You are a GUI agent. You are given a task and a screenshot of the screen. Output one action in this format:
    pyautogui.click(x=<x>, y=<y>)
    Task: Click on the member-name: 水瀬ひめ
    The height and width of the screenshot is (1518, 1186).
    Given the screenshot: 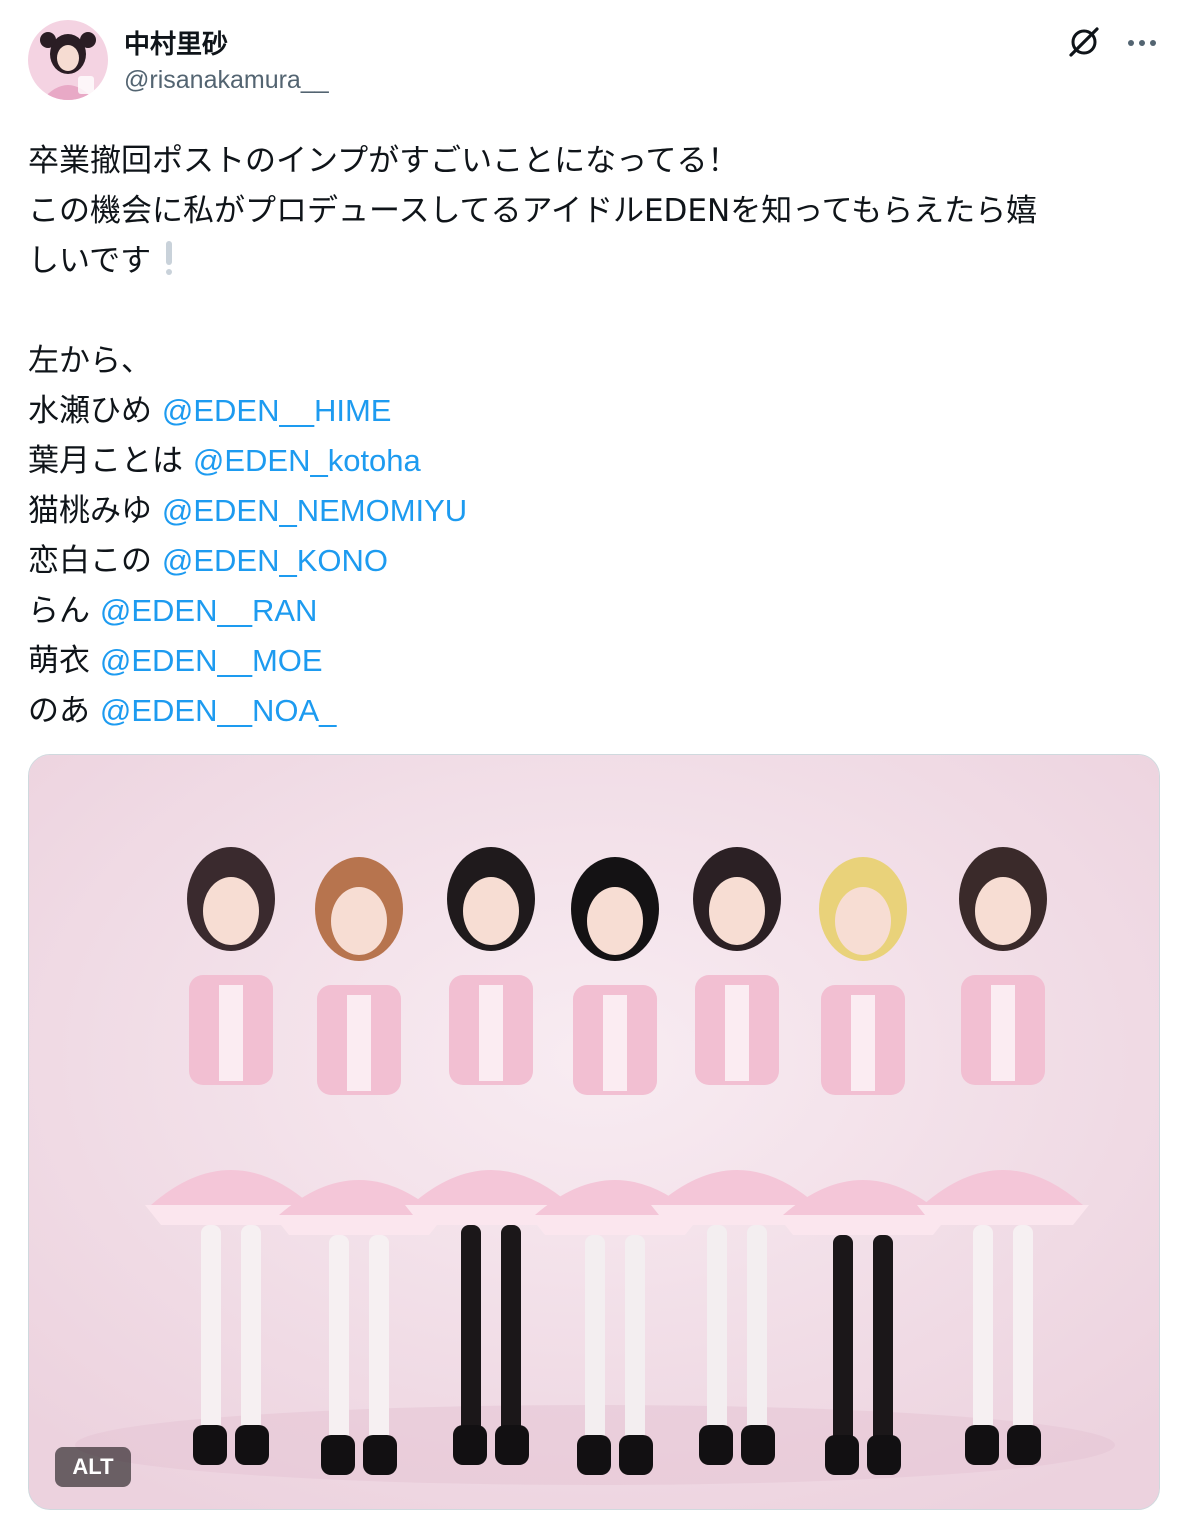 What is the action you would take?
    pyautogui.click(x=90, y=411)
    